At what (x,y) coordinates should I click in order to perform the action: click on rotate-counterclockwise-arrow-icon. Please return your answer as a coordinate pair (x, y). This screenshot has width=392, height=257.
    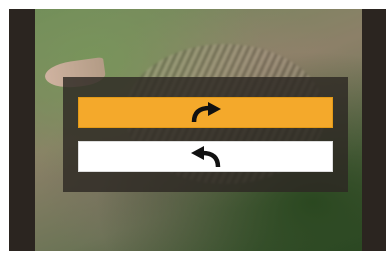
    Looking at the image, I should click on (206, 157).